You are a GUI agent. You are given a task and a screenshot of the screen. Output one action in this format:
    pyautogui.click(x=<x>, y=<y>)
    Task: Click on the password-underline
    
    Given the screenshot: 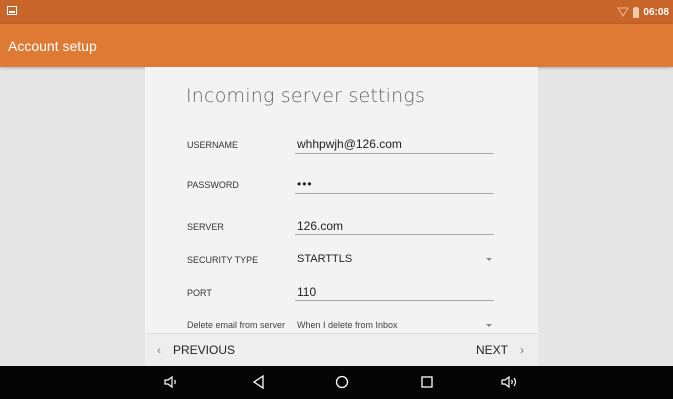 What is the action you would take?
    pyautogui.click(x=394, y=193)
    